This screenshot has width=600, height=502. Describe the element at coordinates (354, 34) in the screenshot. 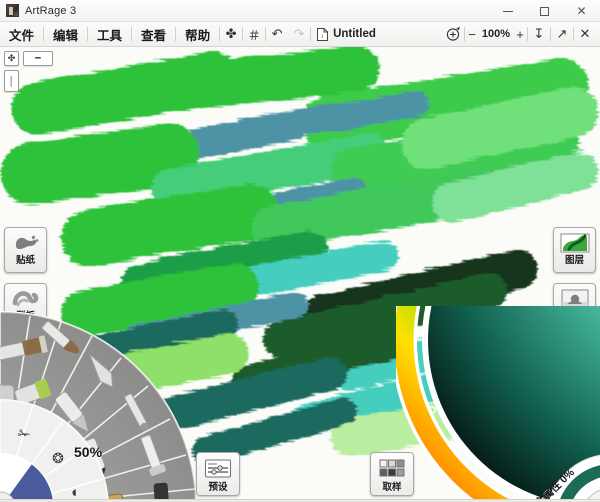

I see `document-name: Untitled` at that location.